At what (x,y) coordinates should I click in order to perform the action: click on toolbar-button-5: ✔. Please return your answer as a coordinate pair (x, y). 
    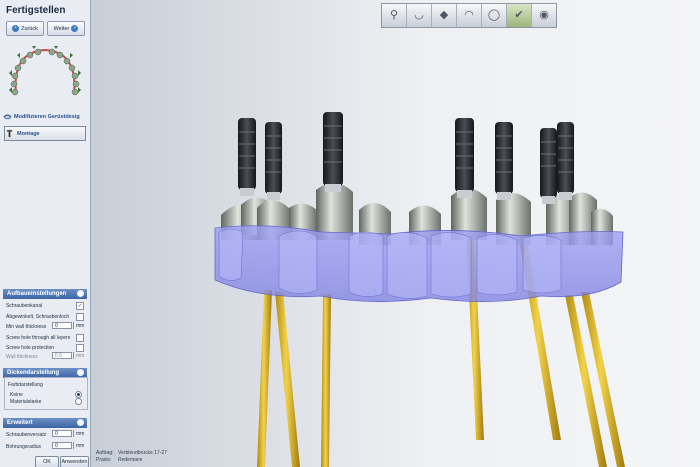
    Looking at the image, I should click on (519, 15).